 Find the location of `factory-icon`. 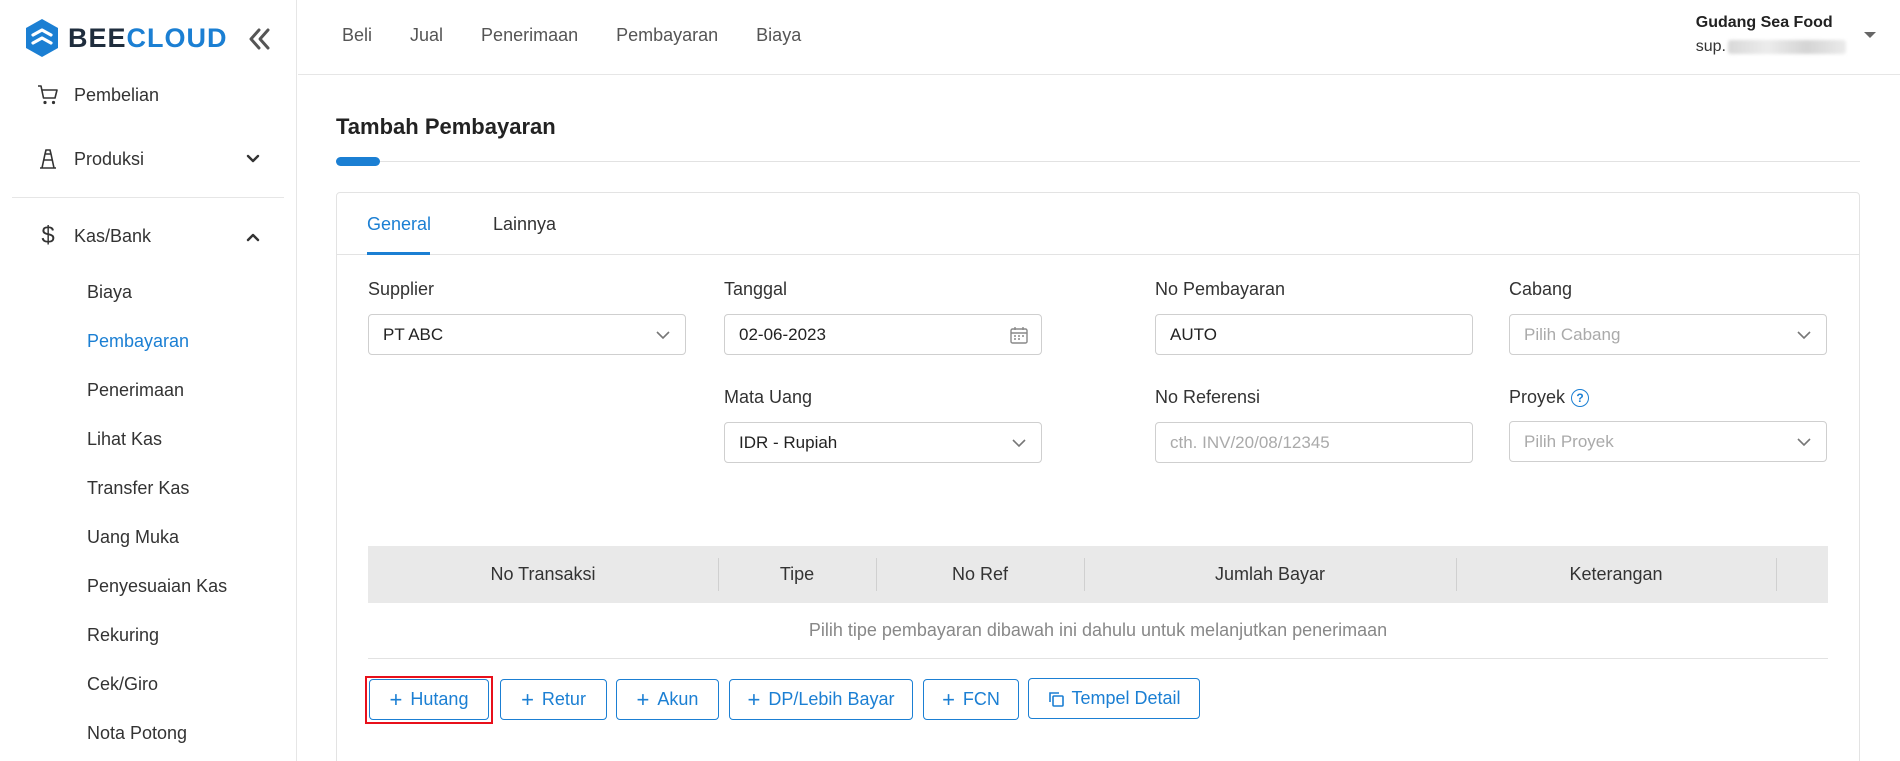

factory-icon is located at coordinates (48, 159).